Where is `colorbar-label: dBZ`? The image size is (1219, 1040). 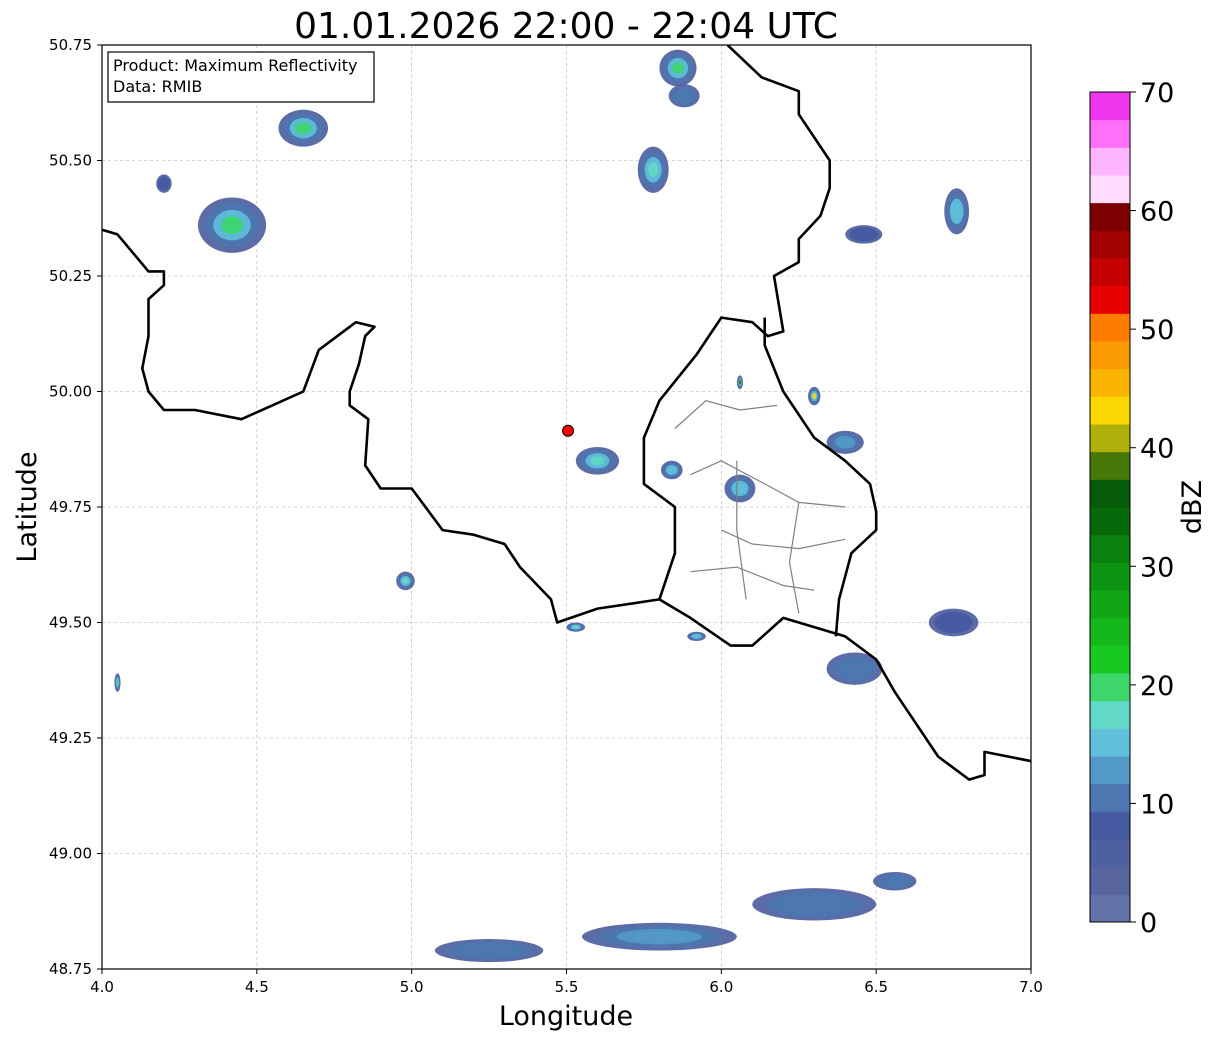
colorbar-label: dBZ is located at coordinates (1192, 507).